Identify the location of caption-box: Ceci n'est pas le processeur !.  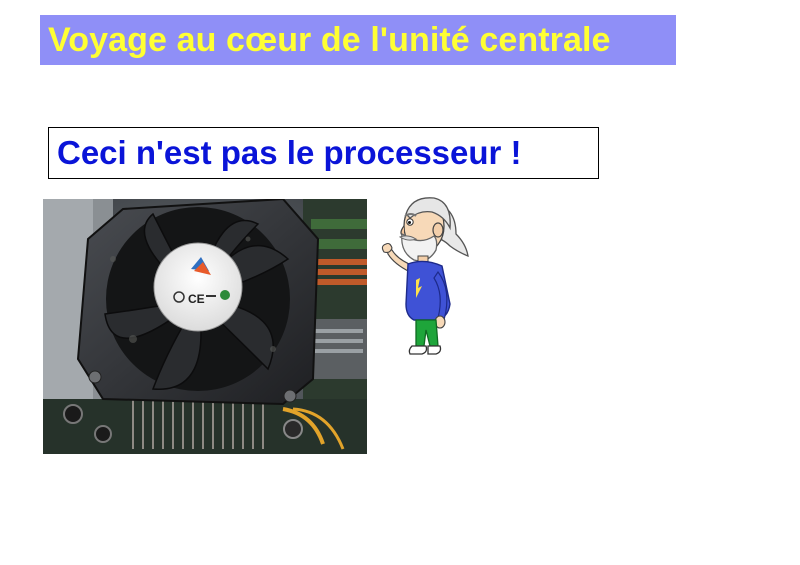
(323, 153).